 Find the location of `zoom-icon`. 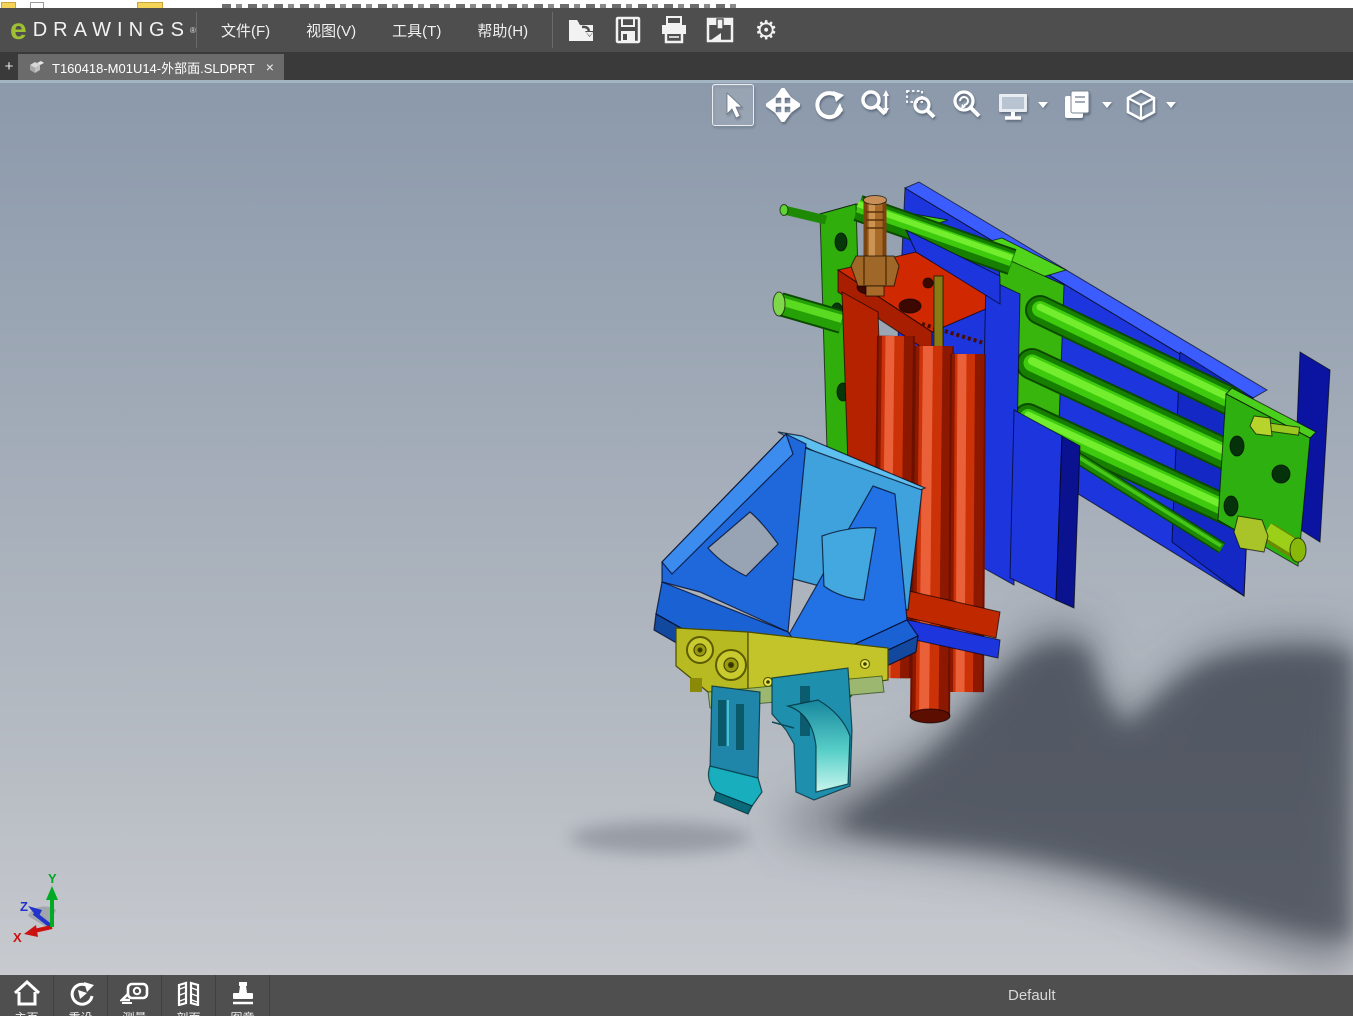

zoom-icon is located at coordinates (875, 103).